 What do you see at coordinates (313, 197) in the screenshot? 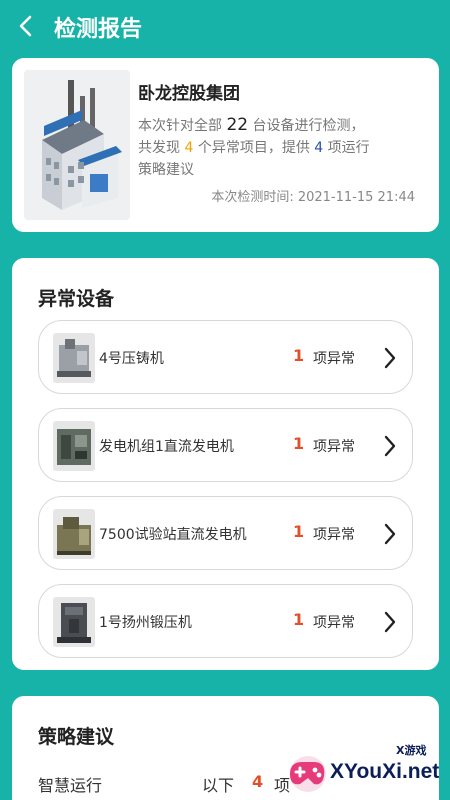
I see `detection-time: 本次检测时间: 2021-11-15 21:44` at bounding box center [313, 197].